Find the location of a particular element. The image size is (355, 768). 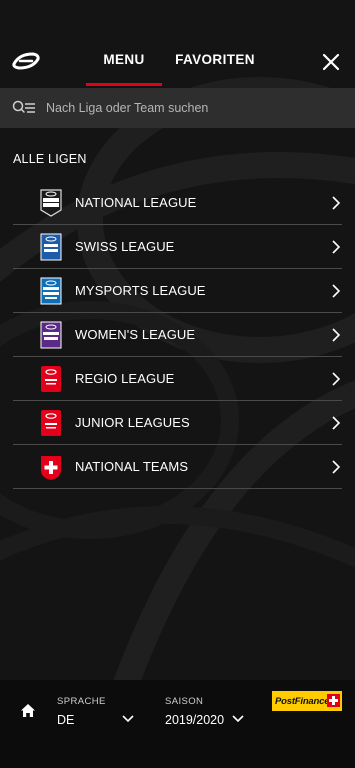

league-label: NATIONAL TEAMS is located at coordinates (132, 466).